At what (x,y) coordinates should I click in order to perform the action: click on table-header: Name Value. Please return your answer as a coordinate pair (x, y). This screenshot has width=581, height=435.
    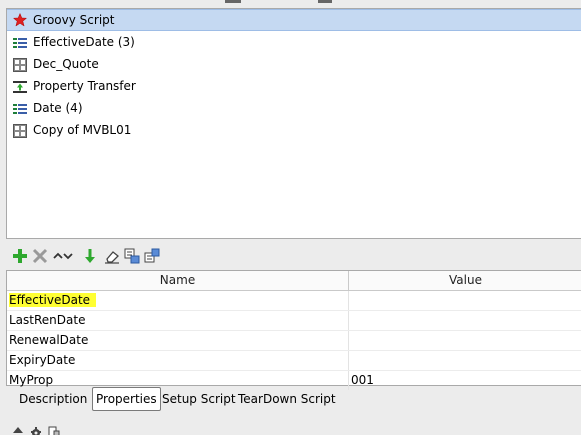
    Looking at the image, I should click on (294, 281).